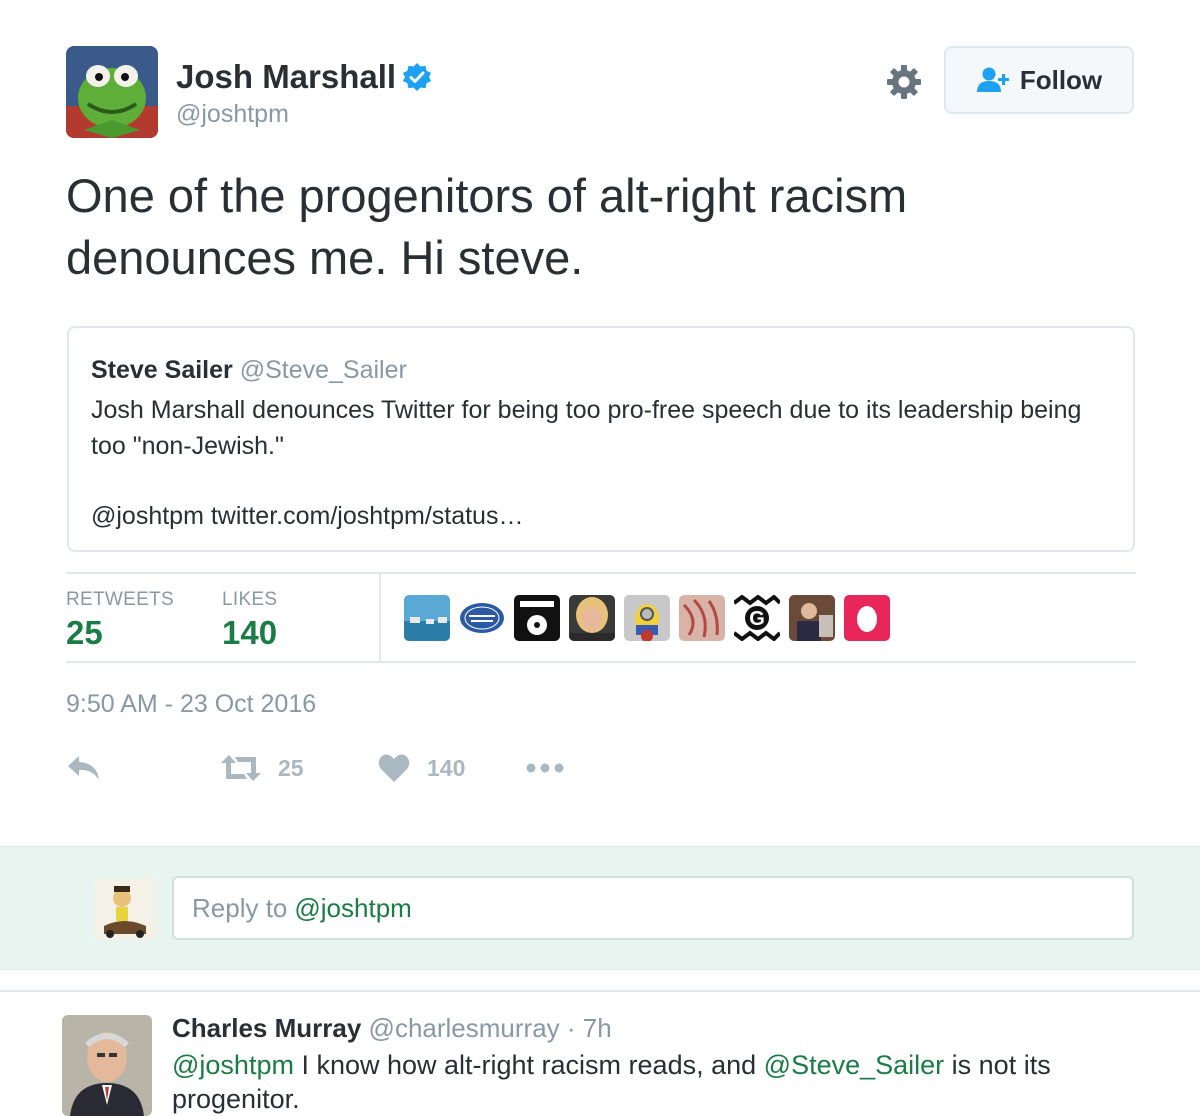  What do you see at coordinates (600, 991) in the screenshot?
I see `reply-separator` at bounding box center [600, 991].